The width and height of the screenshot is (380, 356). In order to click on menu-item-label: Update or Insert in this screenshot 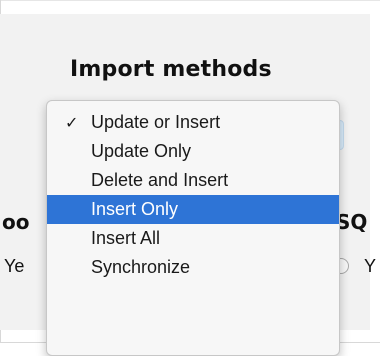, I will do `click(156, 122)`.